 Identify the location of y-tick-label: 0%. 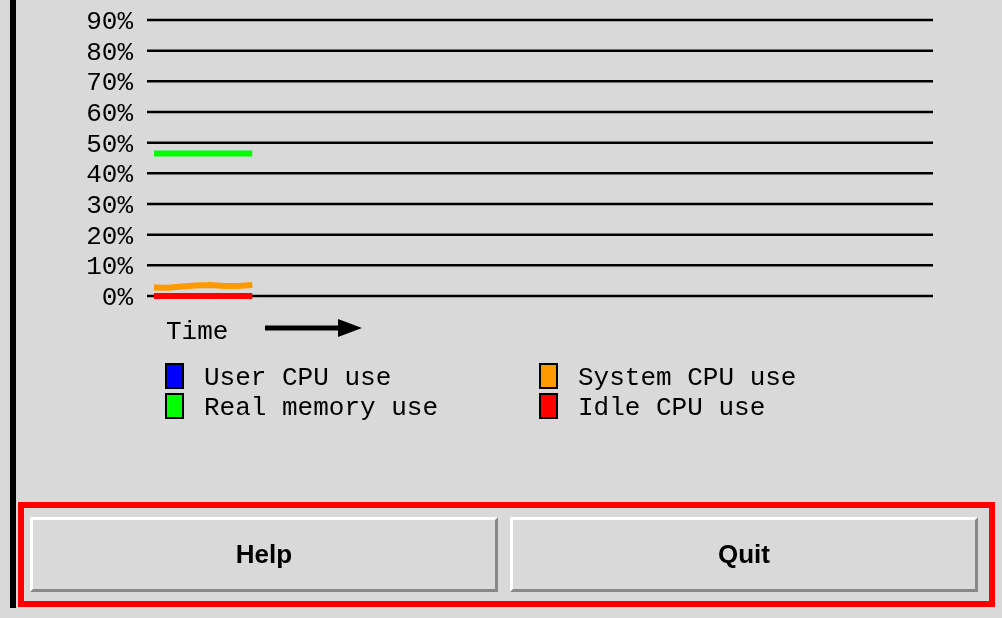
(117, 298).